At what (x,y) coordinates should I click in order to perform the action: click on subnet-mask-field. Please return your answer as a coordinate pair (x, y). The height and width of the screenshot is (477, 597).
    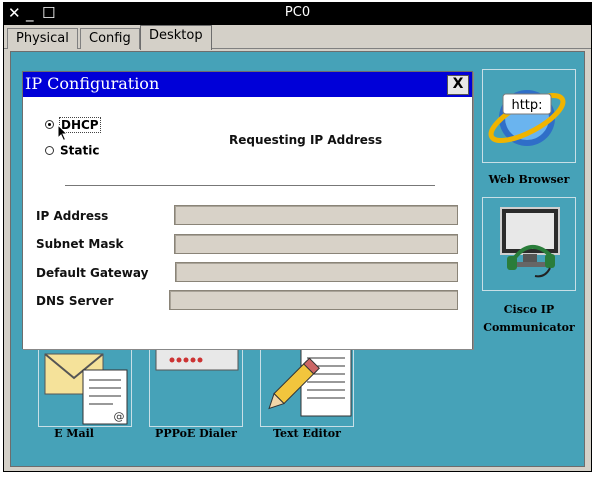
    Looking at the image, I should click on (316, 244).